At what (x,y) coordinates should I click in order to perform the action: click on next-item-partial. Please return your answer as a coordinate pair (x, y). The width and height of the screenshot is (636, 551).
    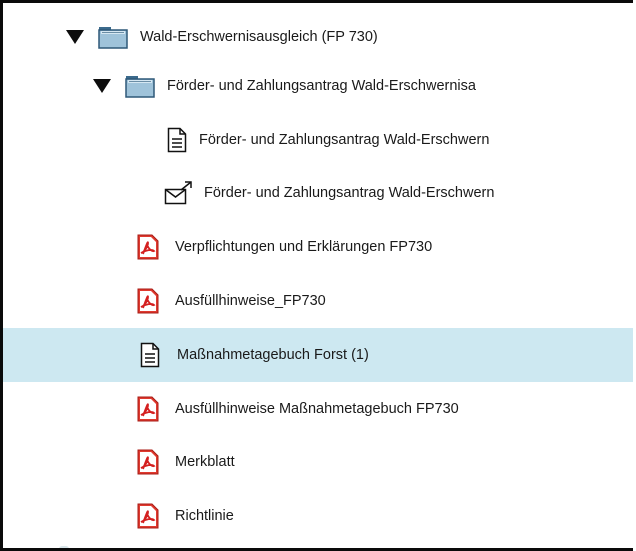
    Looking at the image, I should click on (64, 547).